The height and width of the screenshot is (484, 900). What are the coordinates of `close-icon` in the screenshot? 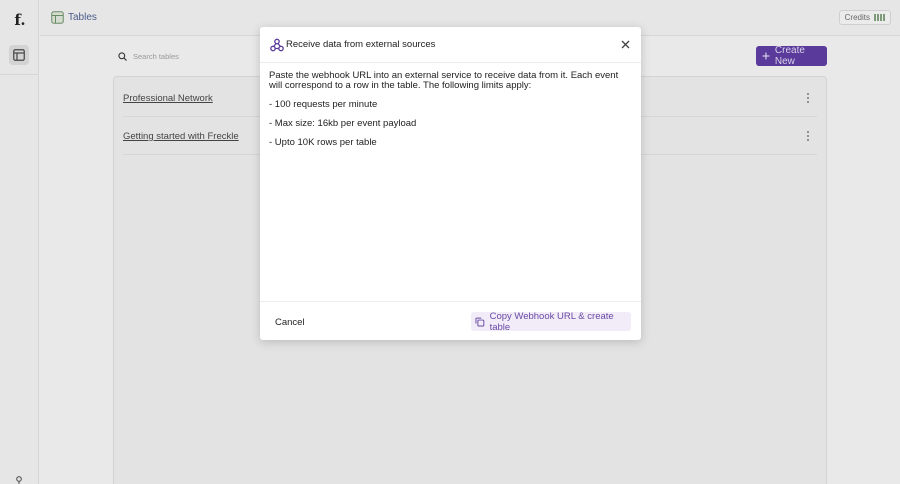 It's located at (625, 44).